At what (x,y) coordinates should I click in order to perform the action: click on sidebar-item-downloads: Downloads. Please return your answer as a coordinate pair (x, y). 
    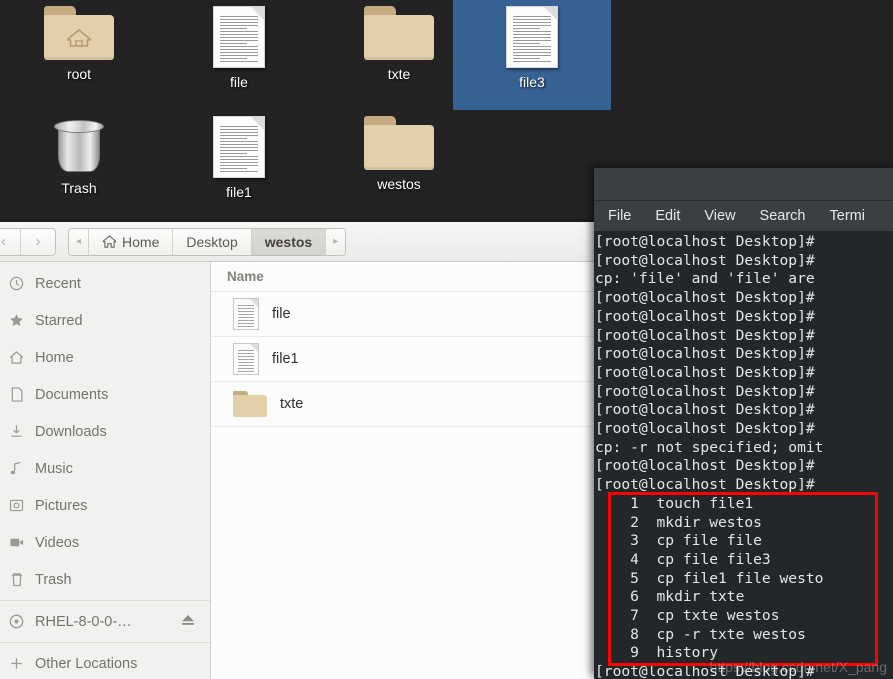
    Looking at the image, I should click on (105, 431).